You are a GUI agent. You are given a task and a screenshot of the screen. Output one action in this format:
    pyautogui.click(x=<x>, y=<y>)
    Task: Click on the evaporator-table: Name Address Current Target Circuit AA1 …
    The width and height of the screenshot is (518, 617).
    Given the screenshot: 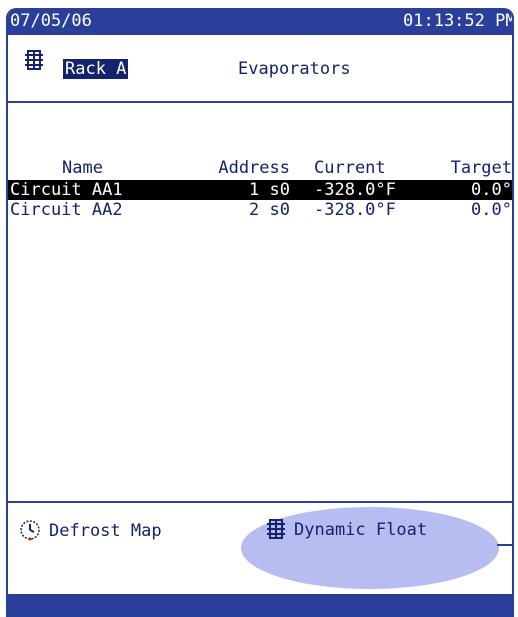 What is the action you would take?
    pyautogui.click(x=260, y=189)
    